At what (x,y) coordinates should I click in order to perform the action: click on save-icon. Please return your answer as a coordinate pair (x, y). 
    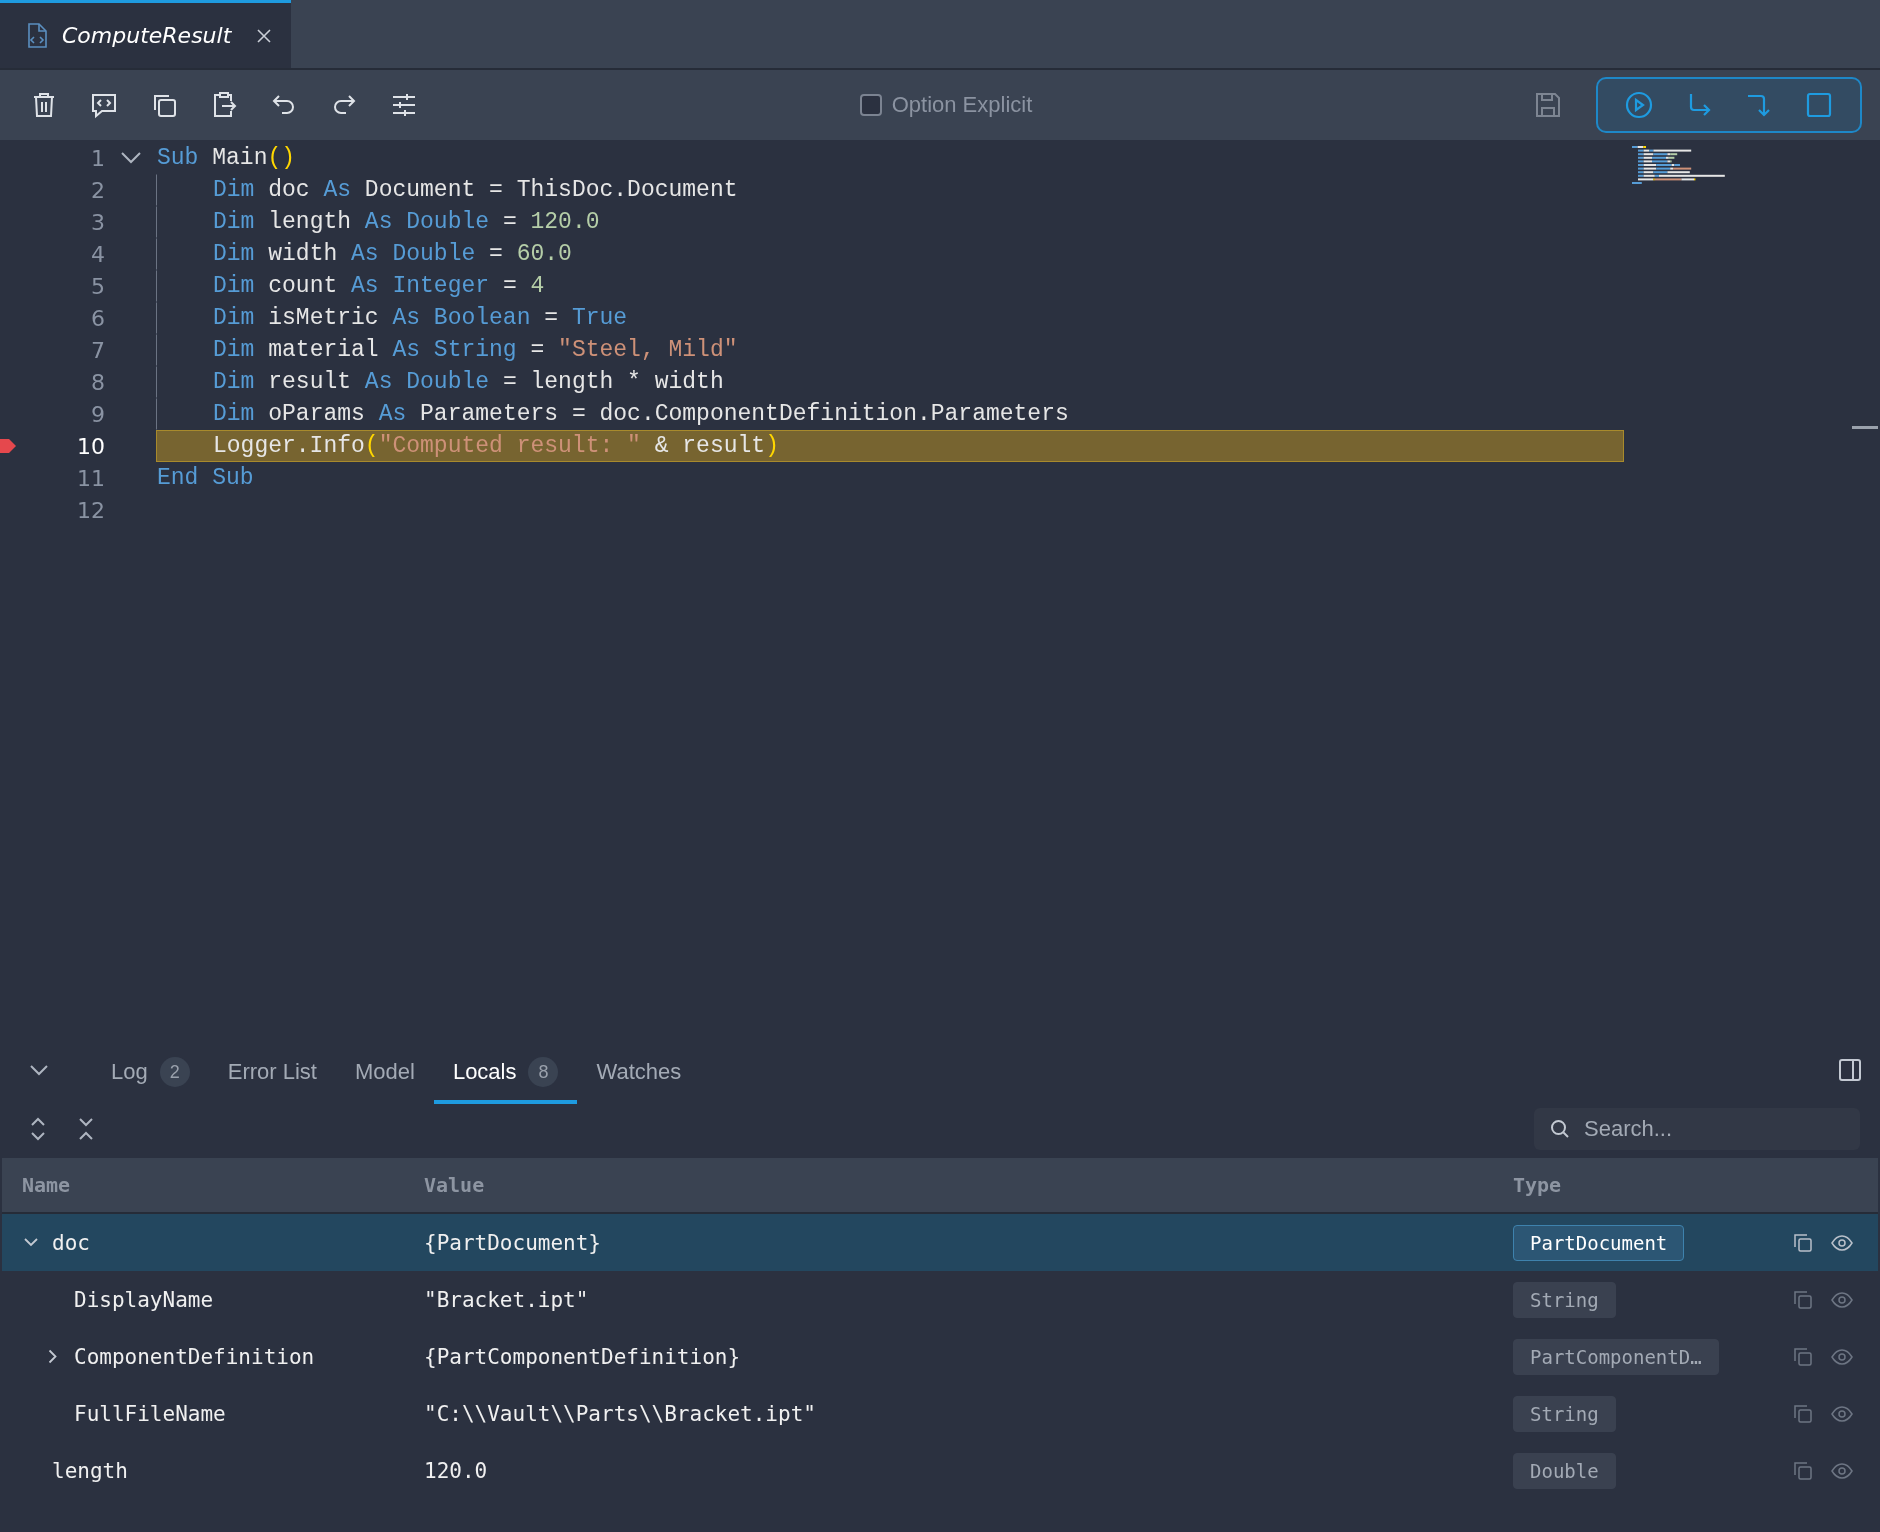
    Looking at the image, I should click on (1548, 105).